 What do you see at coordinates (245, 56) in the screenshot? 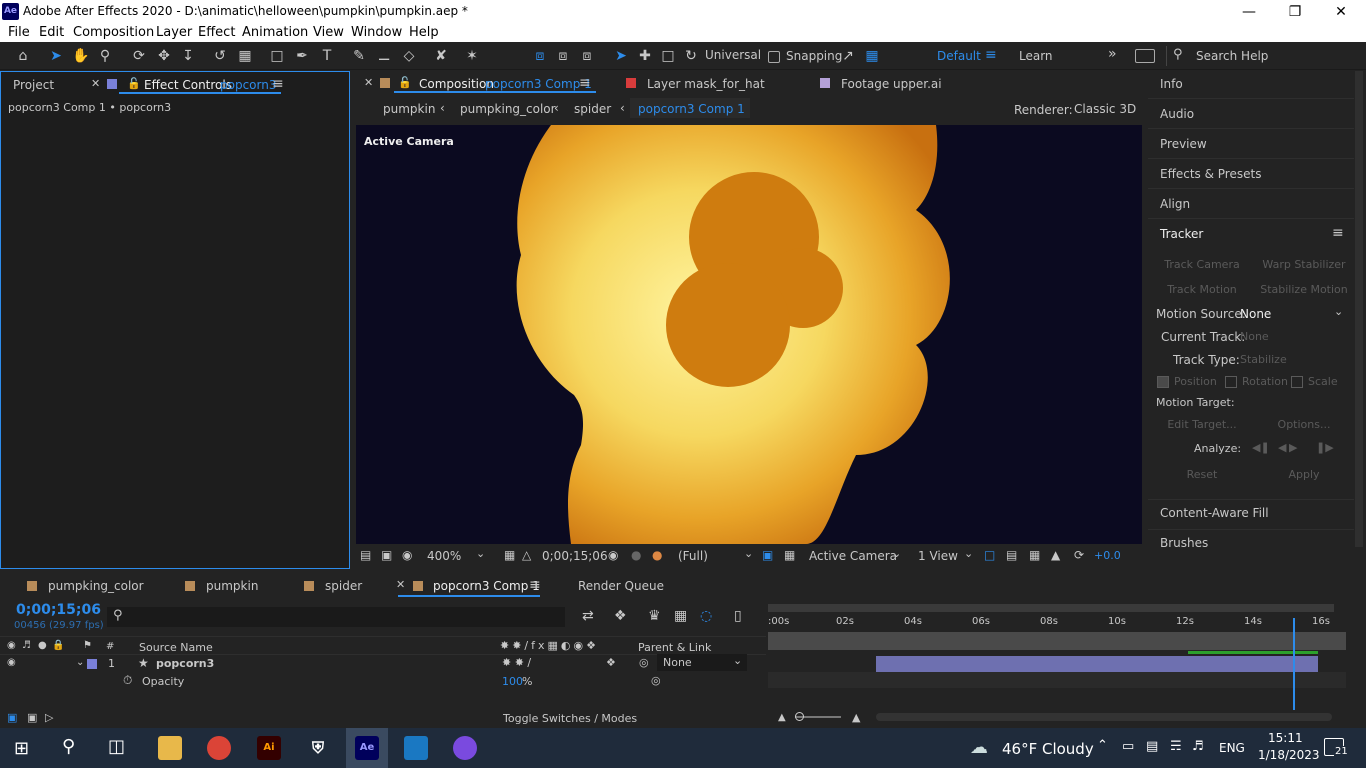
I see `pan-behind-icon: ▦` at bounding box center [245, 56].